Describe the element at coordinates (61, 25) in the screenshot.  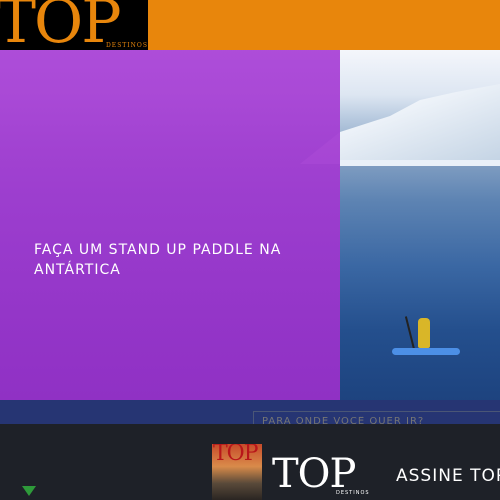
I see `logo-text: TOP` at that location.